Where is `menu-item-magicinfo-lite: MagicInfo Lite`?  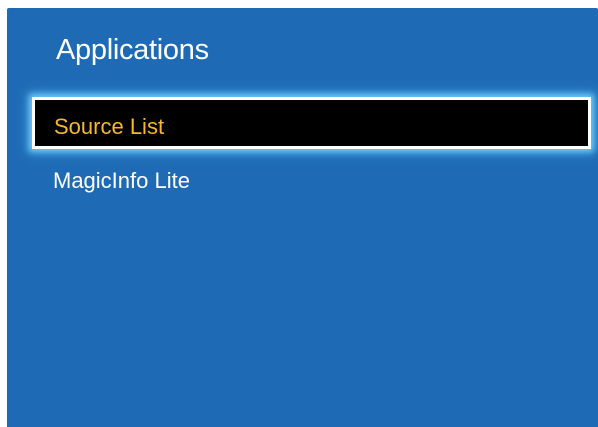
menu-item-magicinfo-lite: MagicInfo Lite is located at coordinates (121, 182).